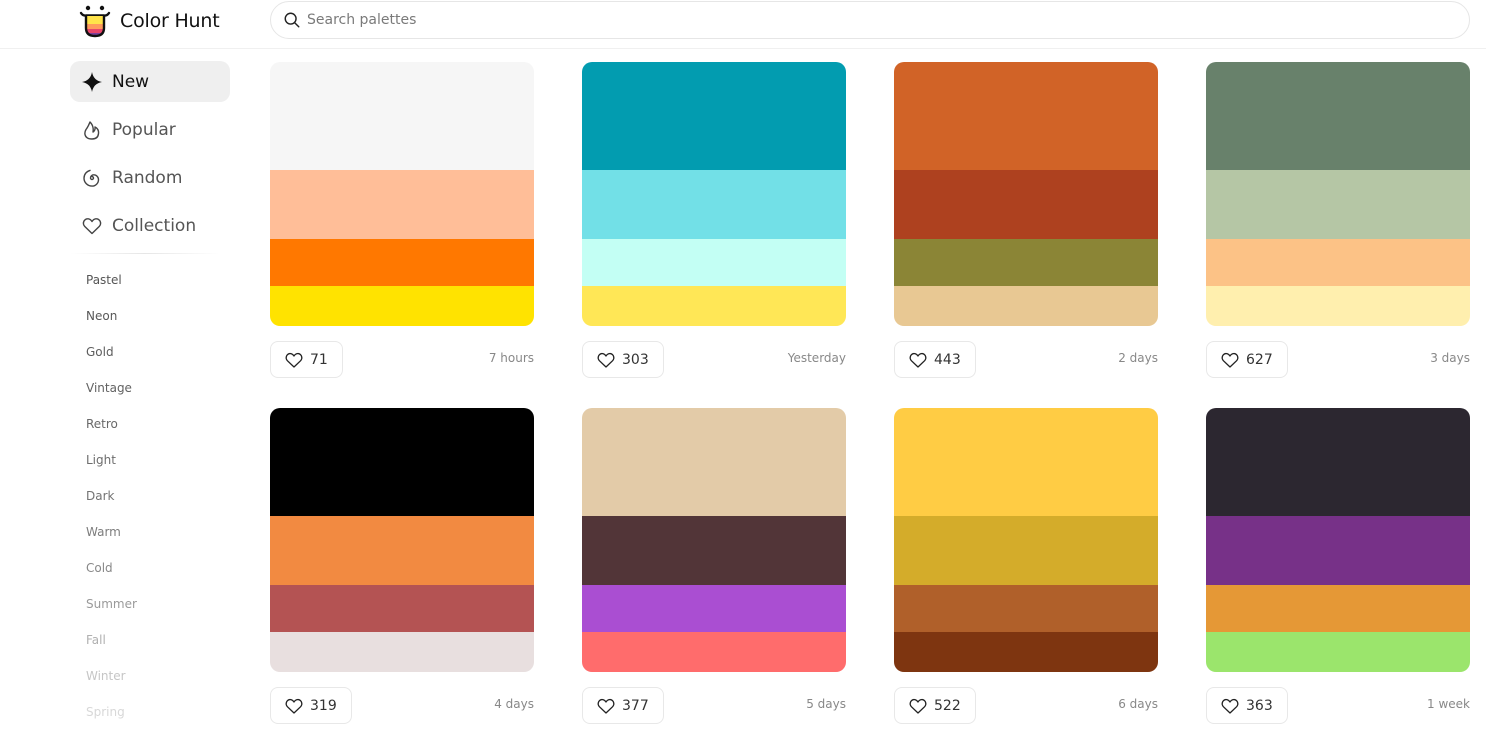  What do you see at coordinates (402, 711) in the screenshot?
I see `palette-footer: 319 4 days` at bounding box center [402, 711].